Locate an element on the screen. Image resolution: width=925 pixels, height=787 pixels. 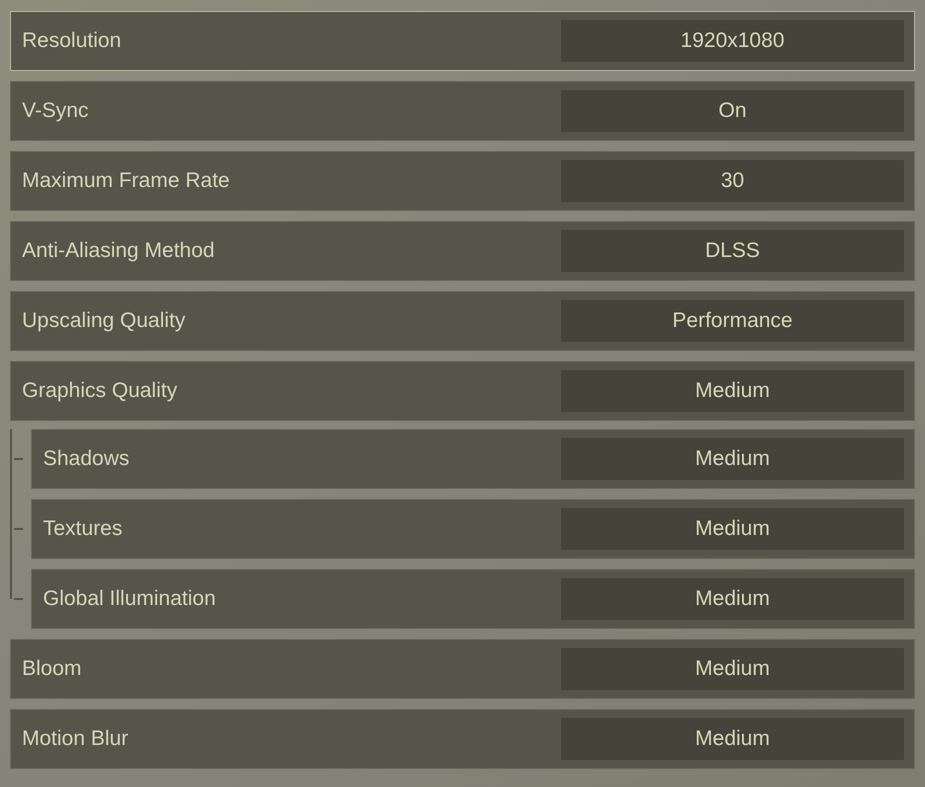
setting-label: Shadows is located at coordinates (86, 459).